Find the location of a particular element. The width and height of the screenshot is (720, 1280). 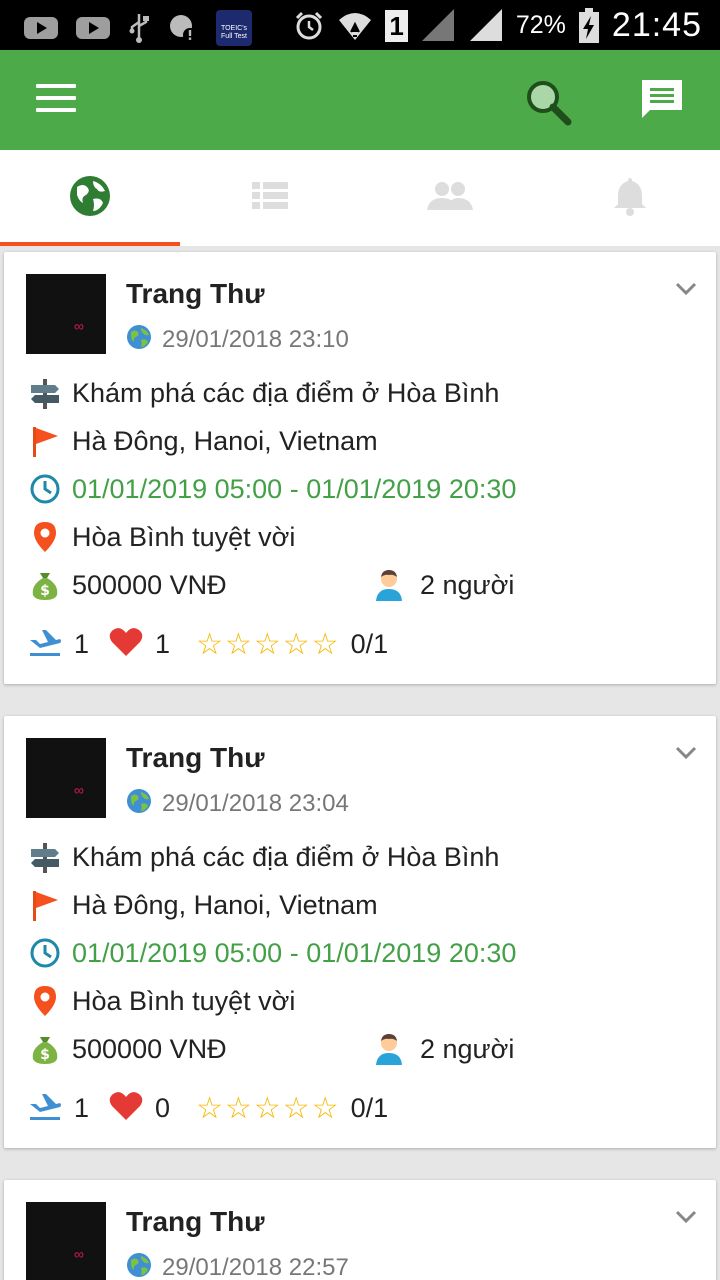

post-timestamp: 29/01/2018 23:04 is located at coordinates (255, 803).